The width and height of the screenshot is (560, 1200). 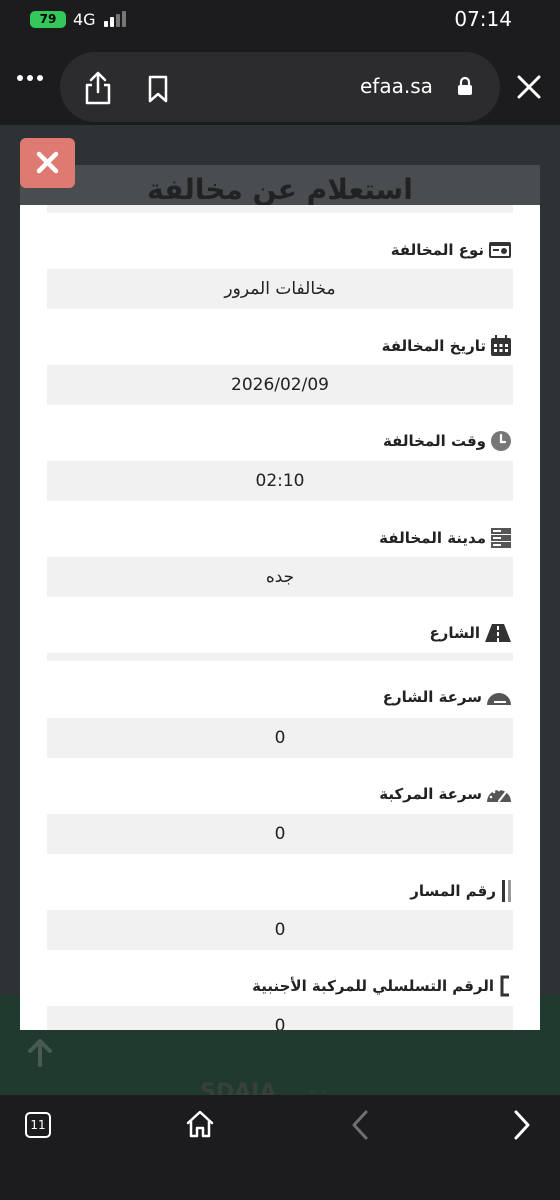 I want to click on share-button, so click(x=98, y=88).